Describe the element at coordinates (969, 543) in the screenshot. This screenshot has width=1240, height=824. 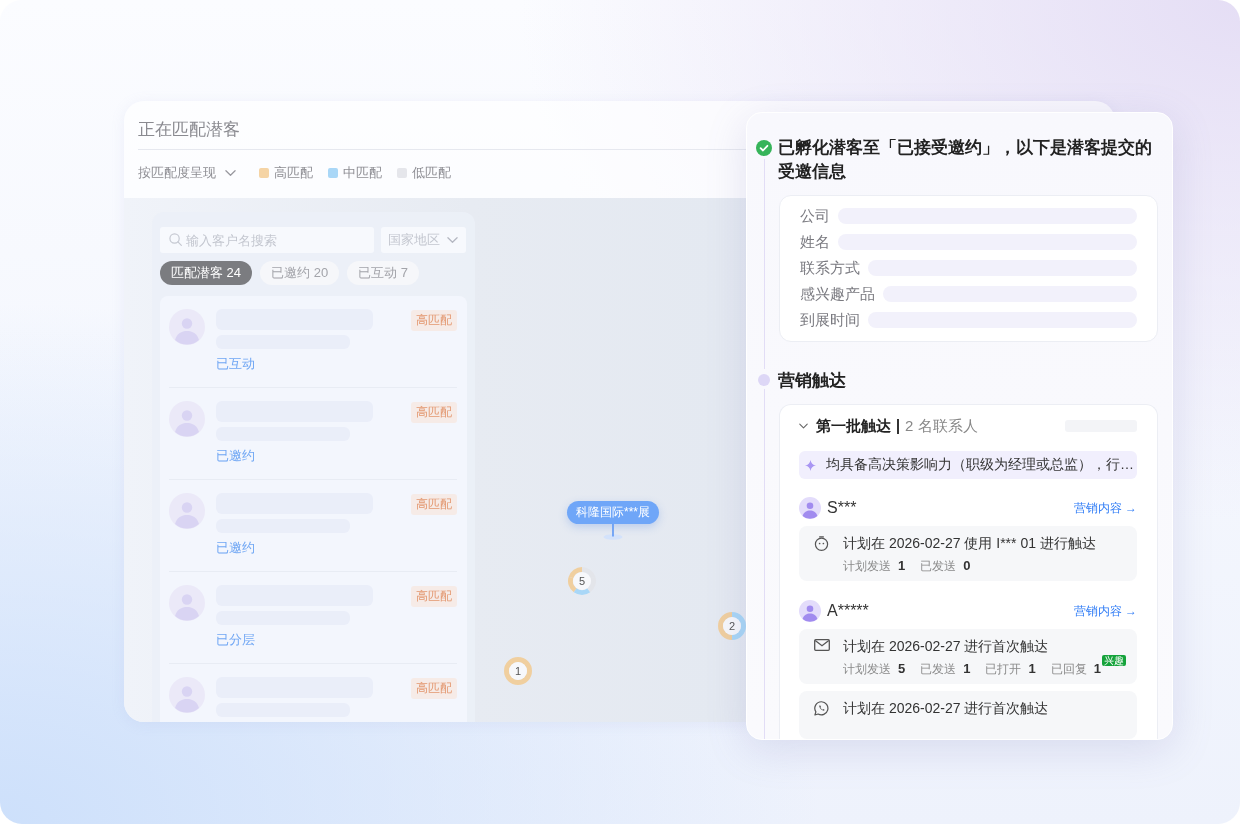
I see `plan-text: 计划在 2026-02-27 使用 I*** 01 进行触达` at that location.